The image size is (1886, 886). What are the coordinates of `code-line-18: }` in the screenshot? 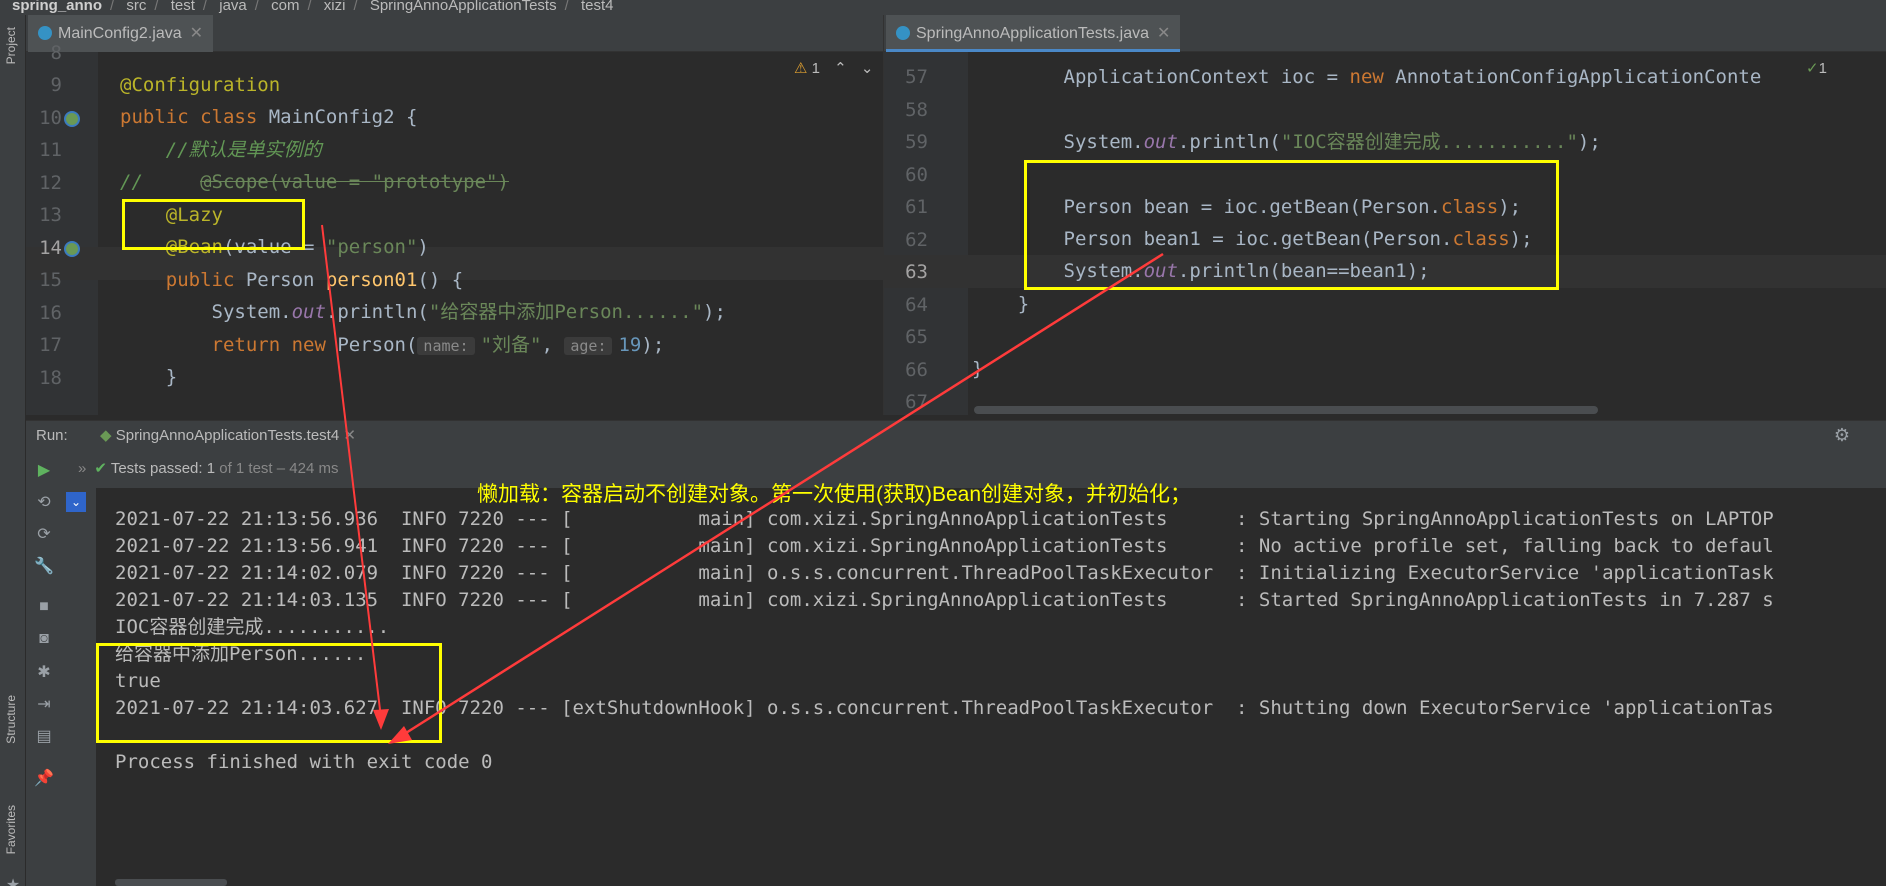 It's located at (148, 377).